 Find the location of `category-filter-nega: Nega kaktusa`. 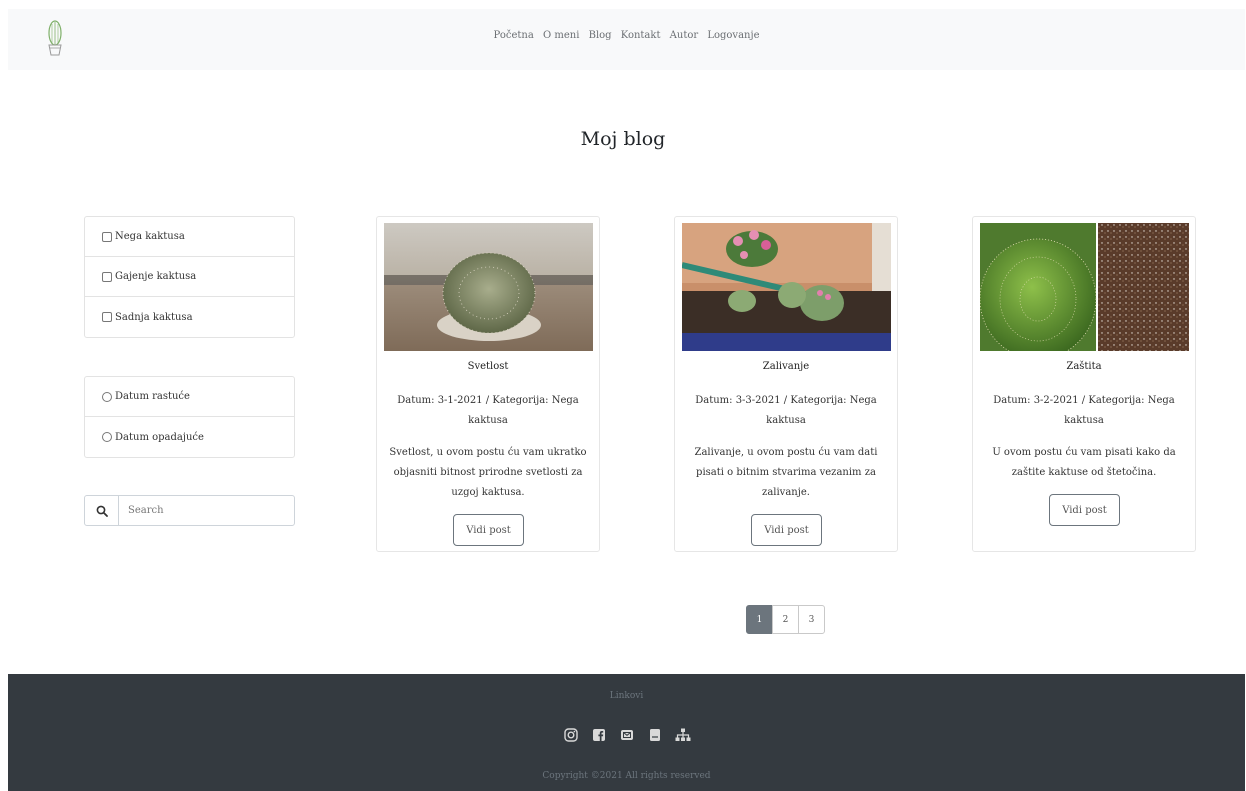

category-filter-nega: Nega kaktusa is located at coordinates (189, 237).